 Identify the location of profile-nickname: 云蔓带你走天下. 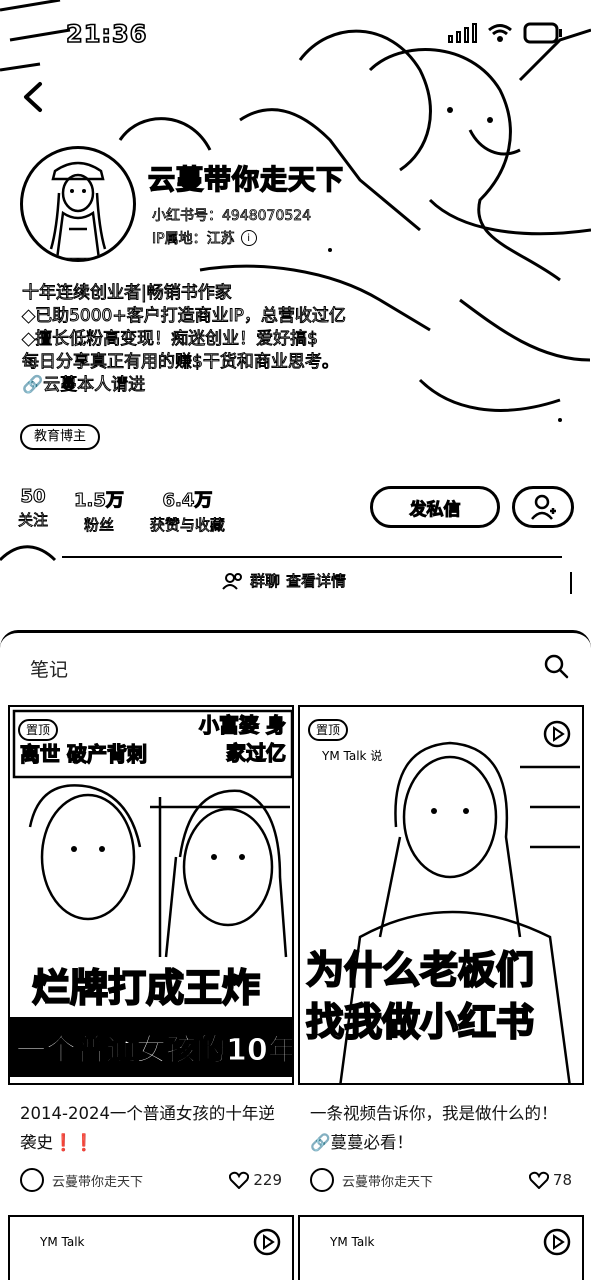
(245, 180).